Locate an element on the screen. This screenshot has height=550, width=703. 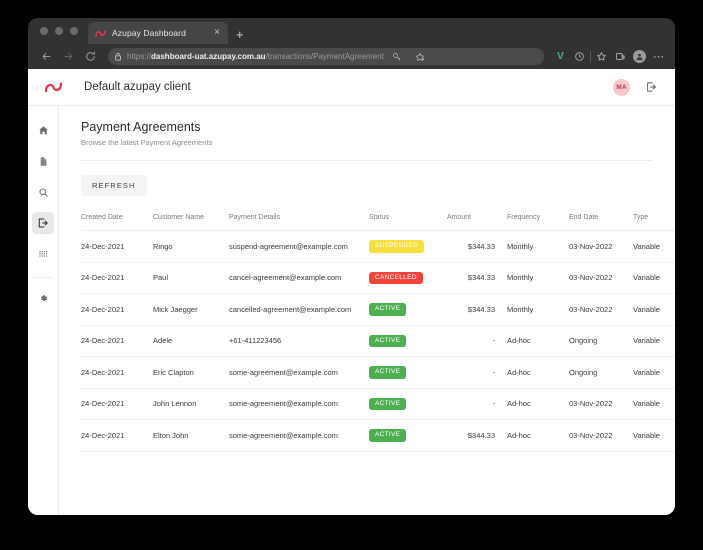
browser-tab: Azupay Dashboard × is located at coordinates (158, 33).